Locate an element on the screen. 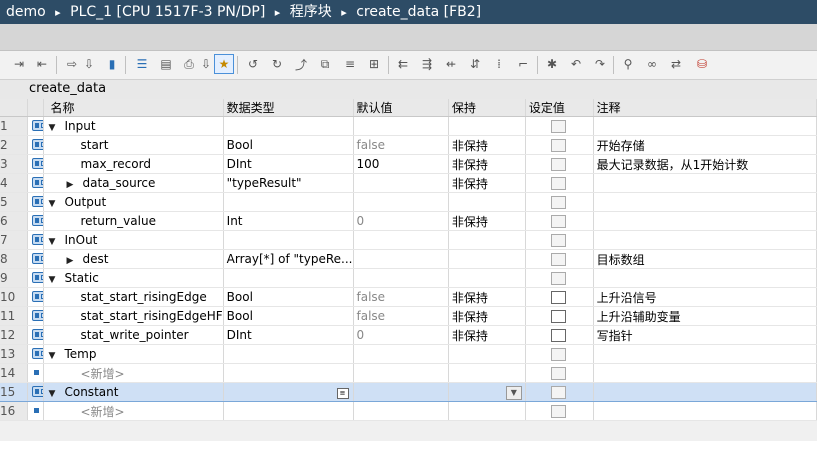 The height and width of the screenshot is (462, 817). cell-default: 100 is located at coordinates (401, 164).